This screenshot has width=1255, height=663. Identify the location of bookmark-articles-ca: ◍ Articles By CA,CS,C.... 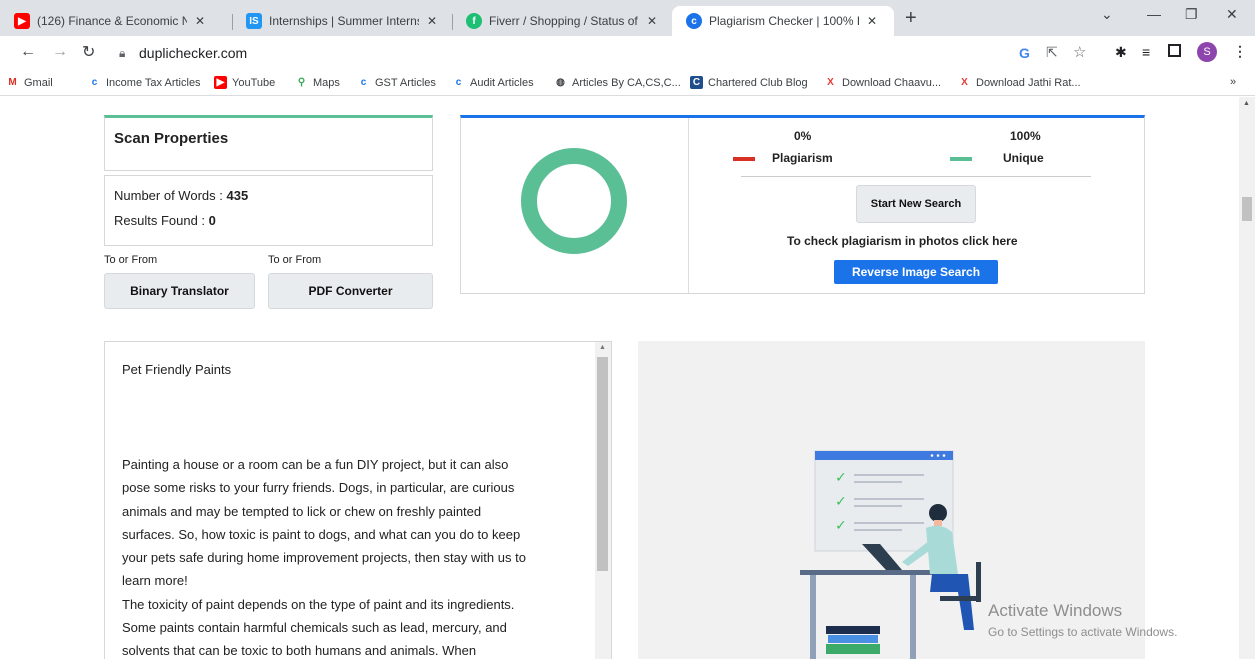
(617, 82).